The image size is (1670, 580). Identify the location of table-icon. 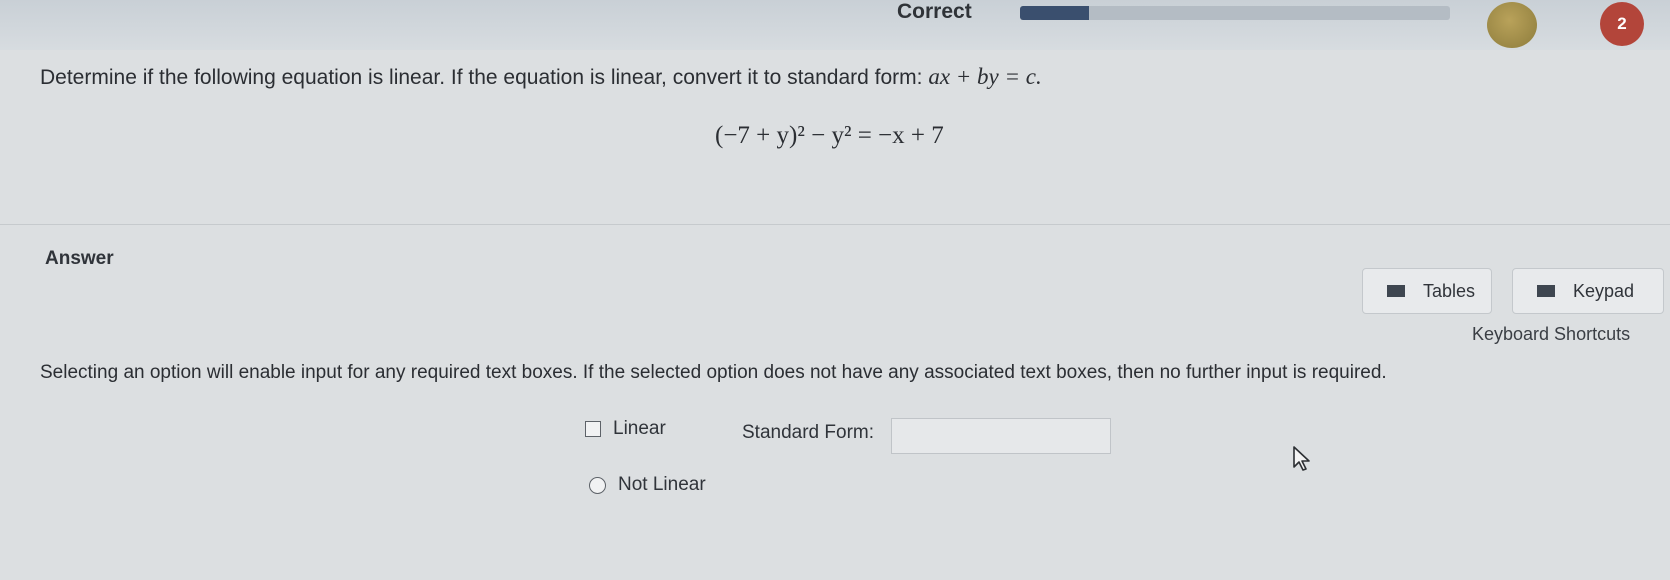
(1396, 291).